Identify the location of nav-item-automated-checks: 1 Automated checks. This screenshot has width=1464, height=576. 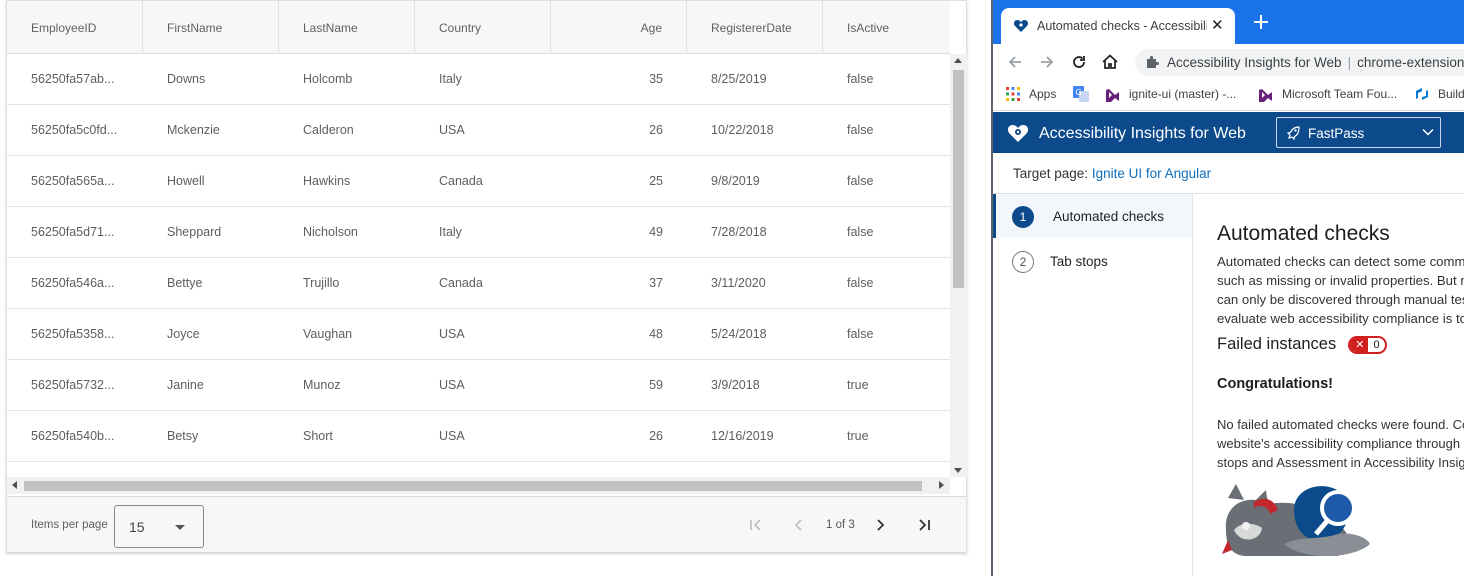
(1092, 216).